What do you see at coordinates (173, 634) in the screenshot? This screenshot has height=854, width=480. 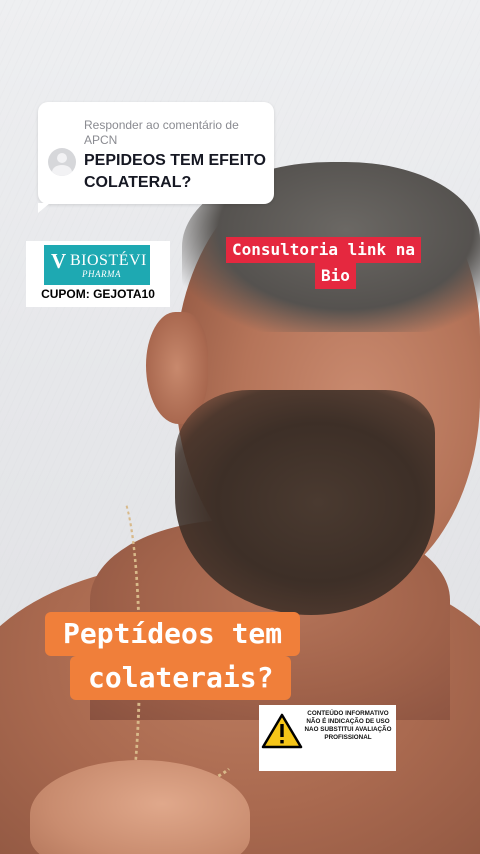 I see `title-caption-line-1: Peptídeos tem` at bounding box center [173, 634].